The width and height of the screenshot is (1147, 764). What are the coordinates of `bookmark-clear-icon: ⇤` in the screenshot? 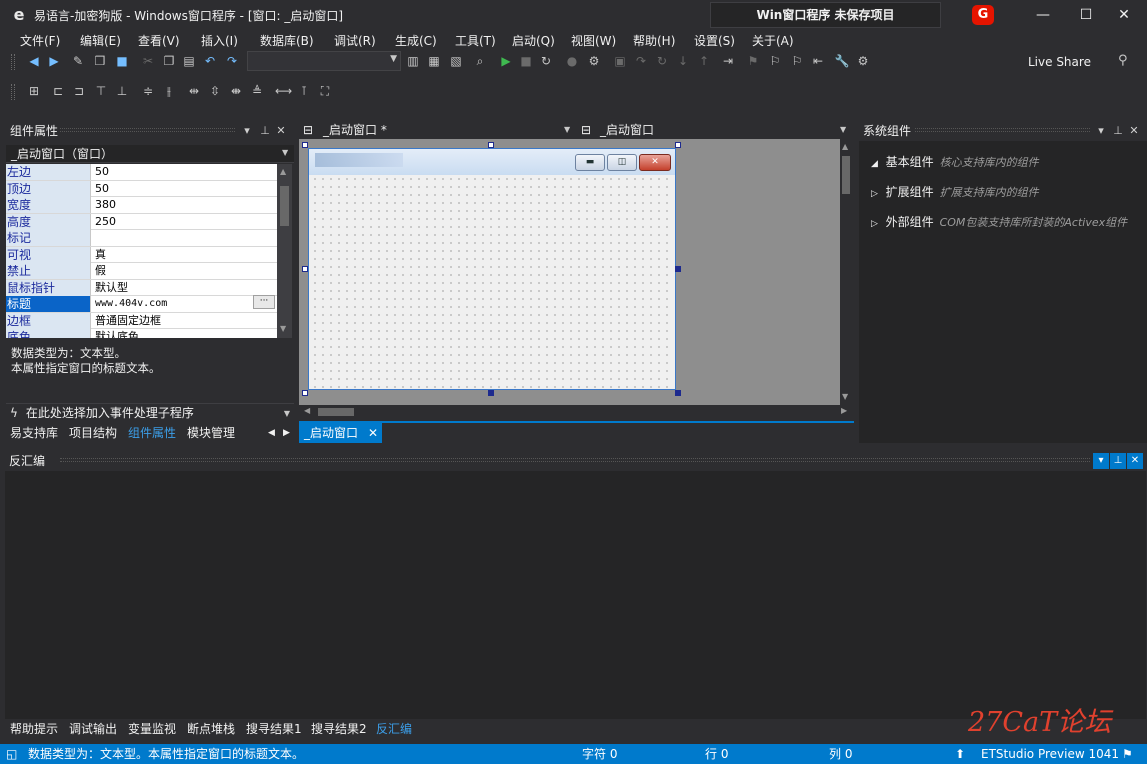 It's located at (818, 61).